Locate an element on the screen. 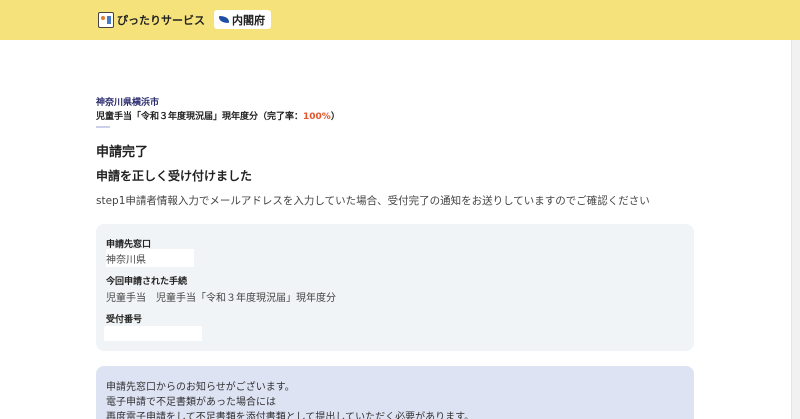 This screenshot has width=800, height=419. notice-line: 再度電子申請をして不足書類を添付書類として提出していただく必要があります。 is located at coordinates (290, 415).